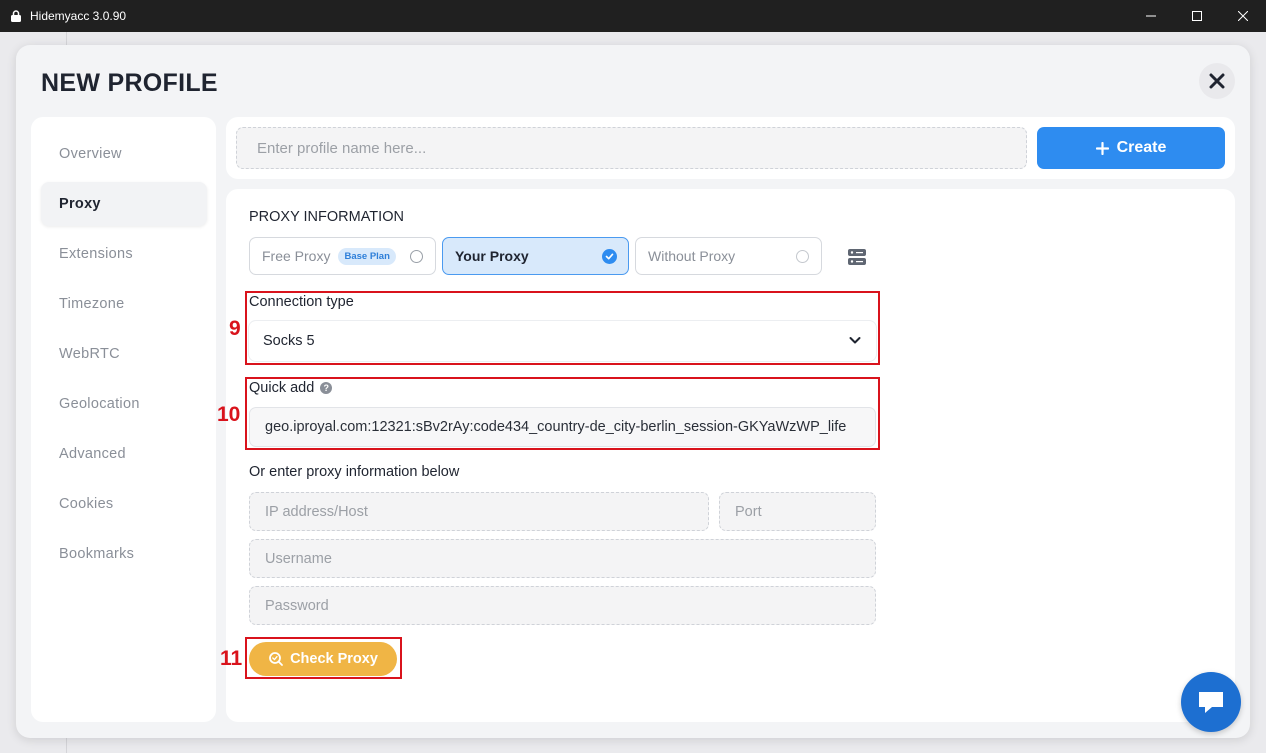  What do you see at coordinates (89, 354) in the screenshot?
I see `sidebar-item-label: WebRTC` at bounding box center [89, 354].